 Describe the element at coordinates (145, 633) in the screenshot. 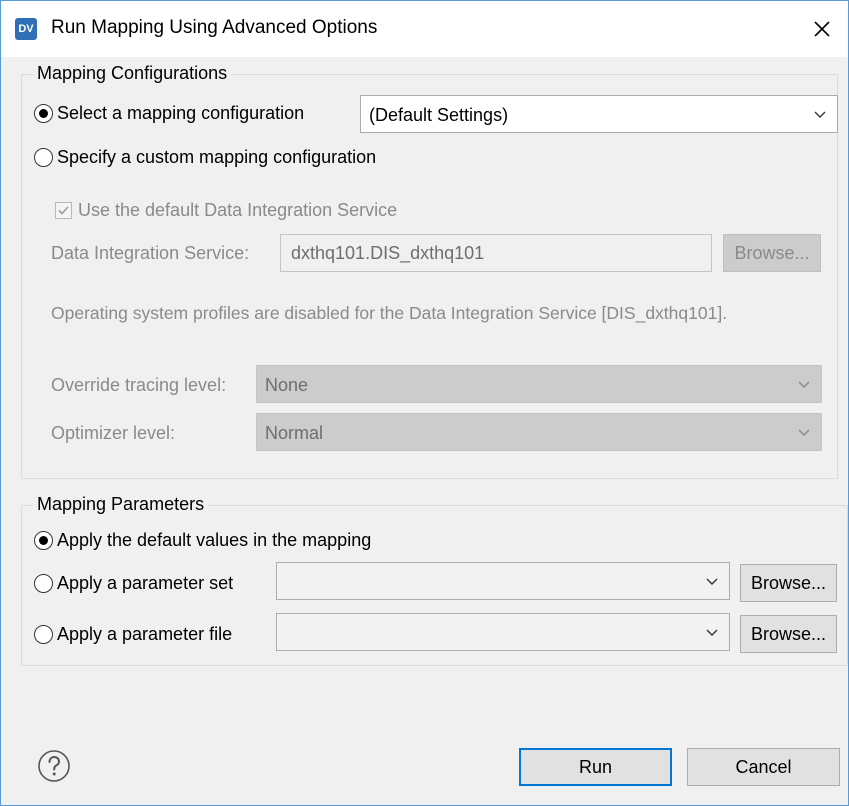

I see `apply-param-file-label: Apply a parameter file` at that location.